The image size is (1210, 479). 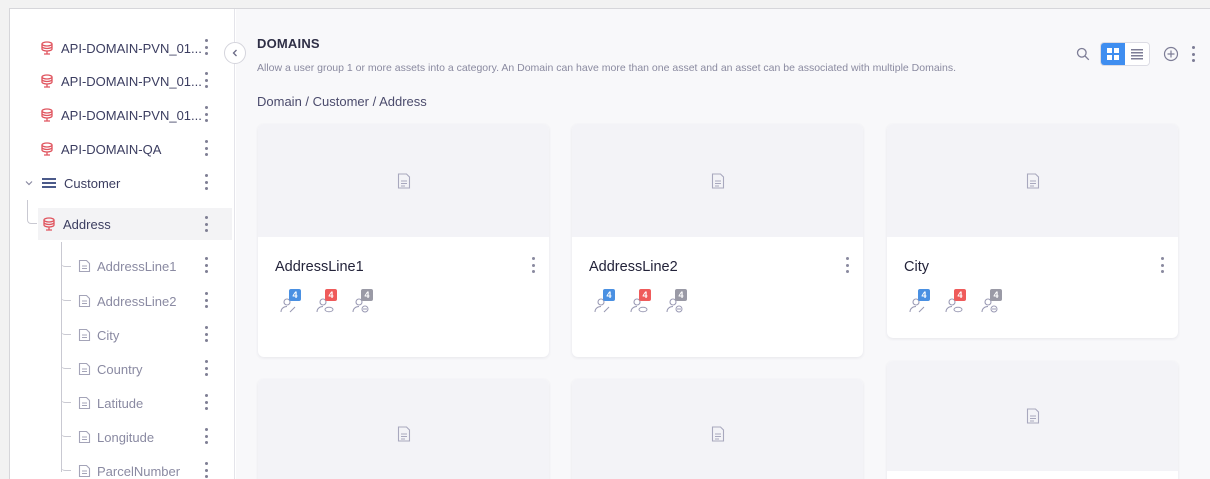 What do you see at coordinates (916, 267) in the screenshot?
I see `card-title: City` at bounding box center [916, 267].